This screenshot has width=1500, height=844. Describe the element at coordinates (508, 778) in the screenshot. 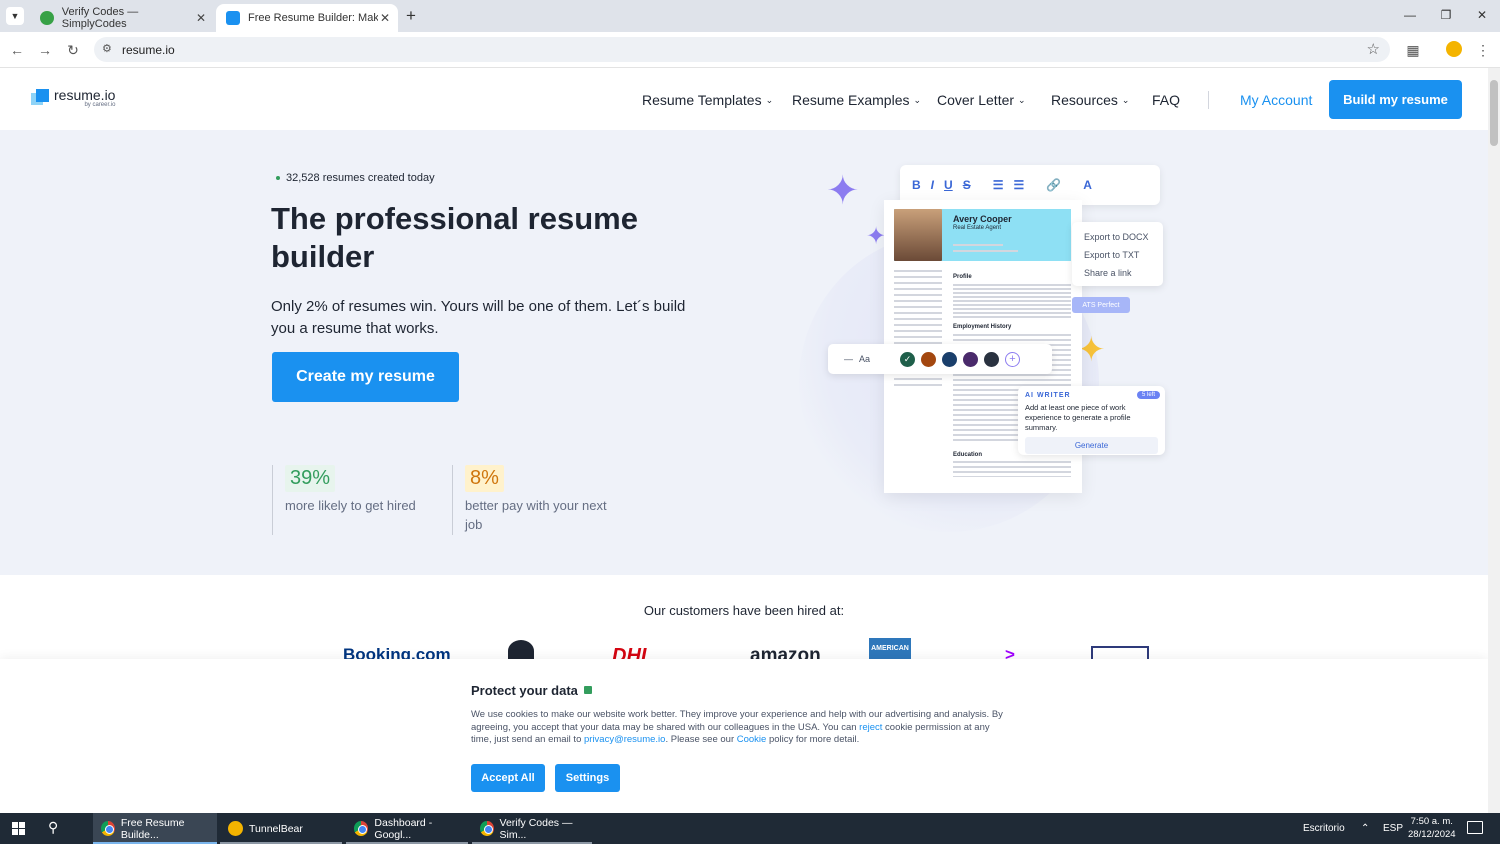

I see `accept-all-button: Accept All` at that location.